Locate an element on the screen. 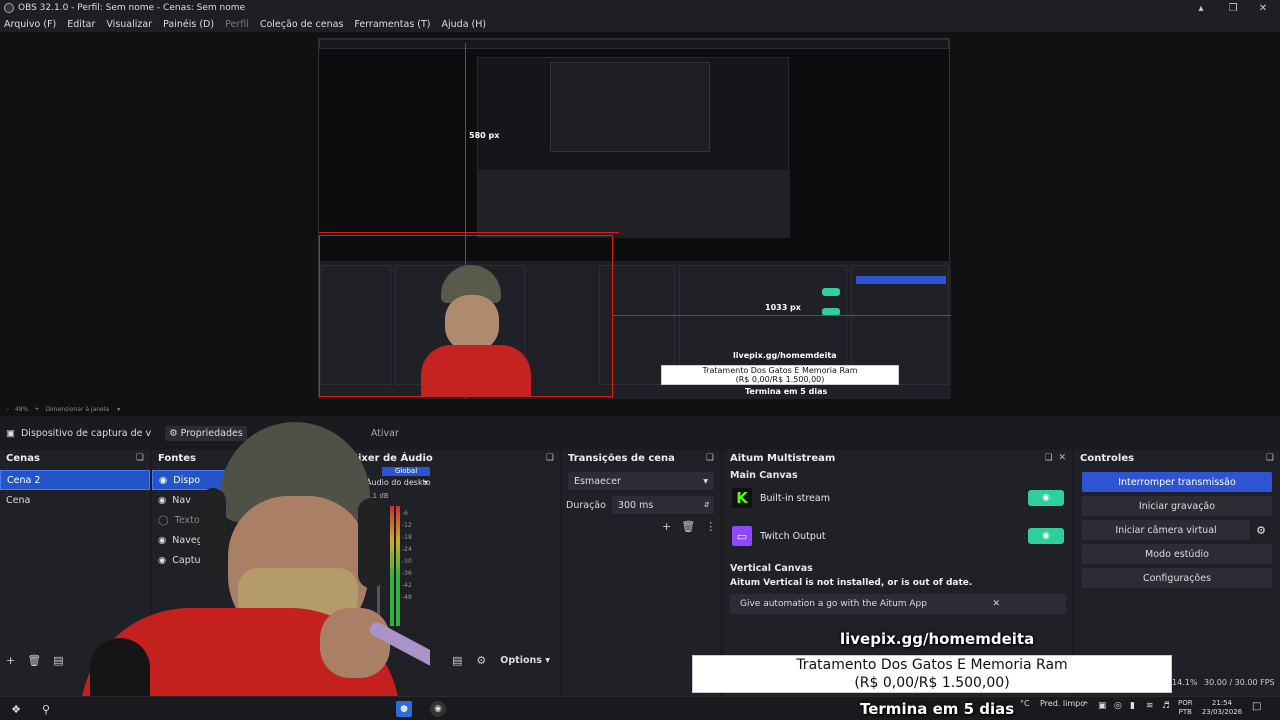 The image size is (1280, 720). app-icon-browser: ● is located at coordinates (404, 709).